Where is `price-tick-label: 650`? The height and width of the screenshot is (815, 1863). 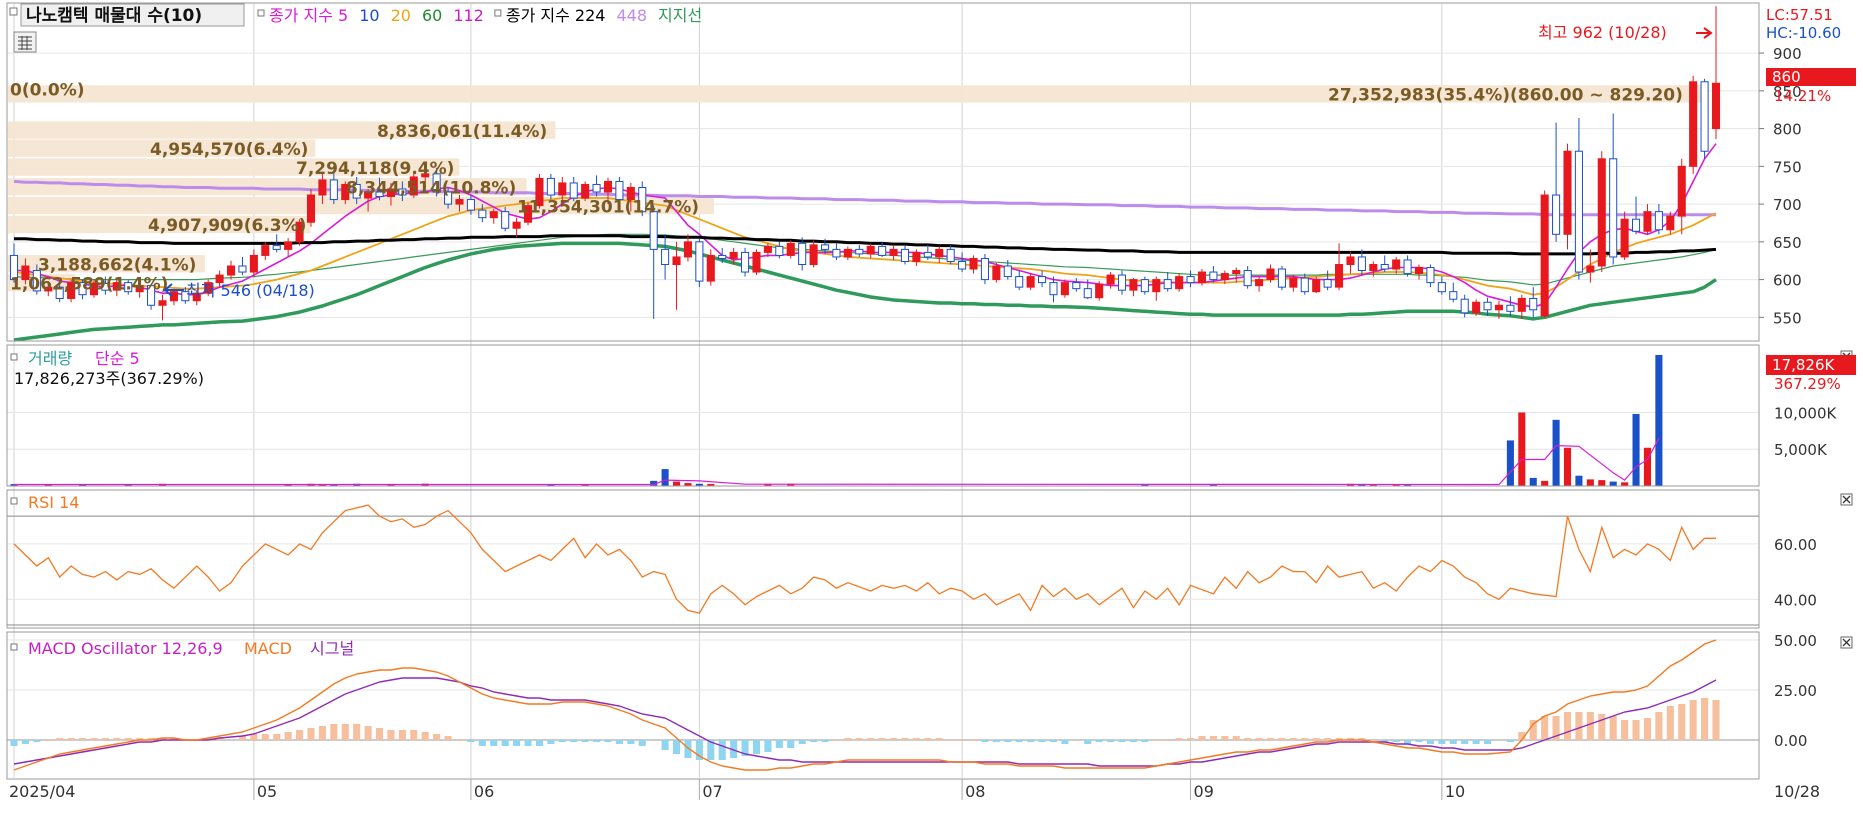 price-tick-label: 650 is located at coordinates (1787, 243).